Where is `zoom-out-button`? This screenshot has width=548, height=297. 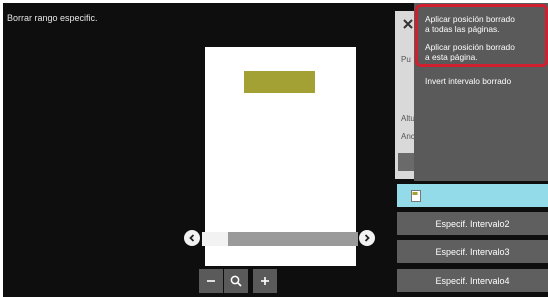
zoom-out-button is located at coordinates (211, 281).